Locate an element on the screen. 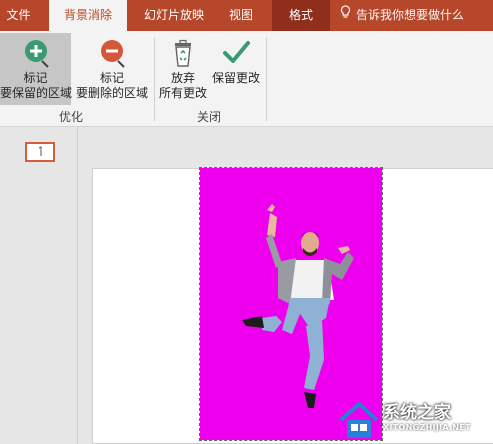 The width and height of the screenshot is (493, 444). mark-remove-line1: 标记 is located at coordinates (111, 78).